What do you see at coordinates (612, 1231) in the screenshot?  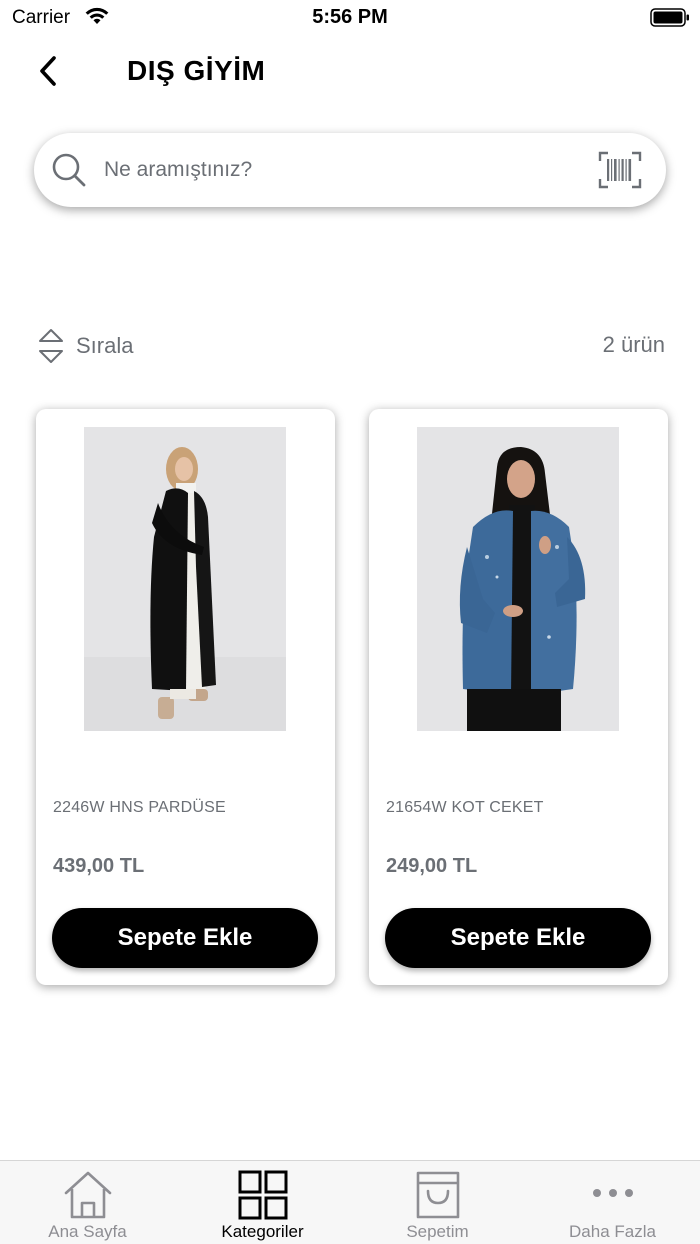 I see `tab-label: Daha Fazla` at bounding box center [612, 1231].